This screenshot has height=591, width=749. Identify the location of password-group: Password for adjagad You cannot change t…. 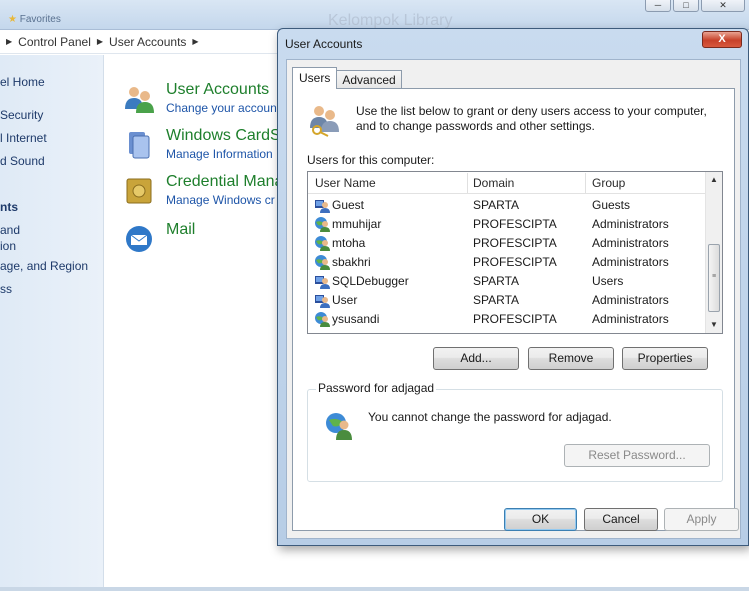
(515, 431).